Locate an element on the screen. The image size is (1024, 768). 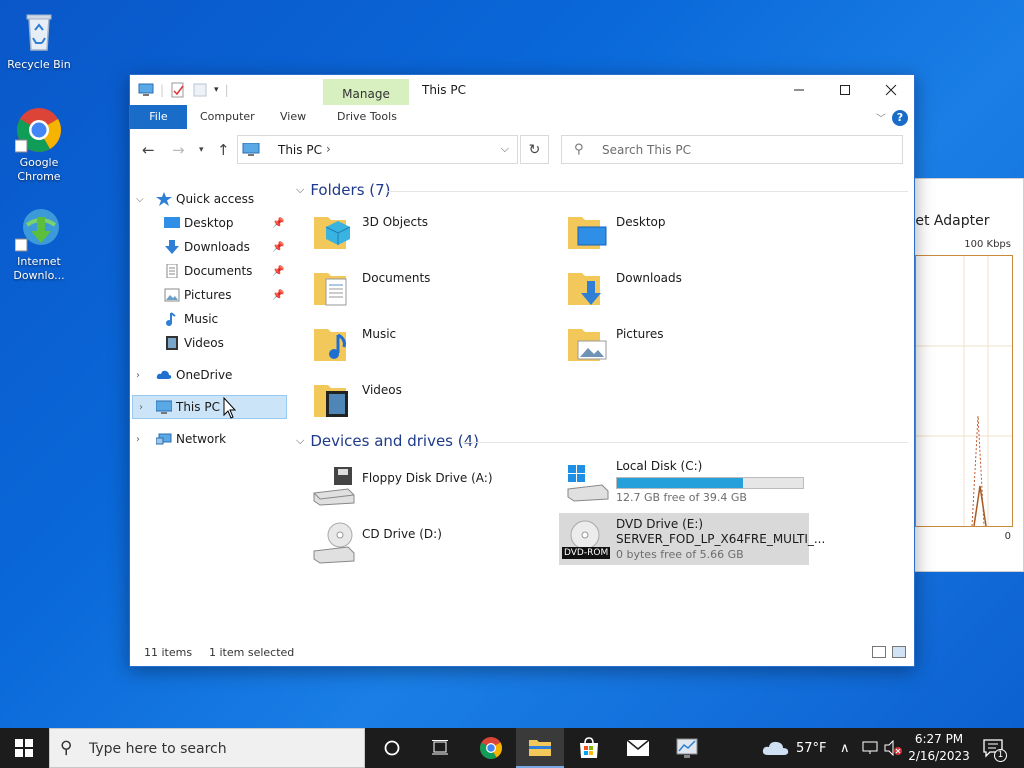
sidebar-item-label: Videos is located at coordinates (204, 343).